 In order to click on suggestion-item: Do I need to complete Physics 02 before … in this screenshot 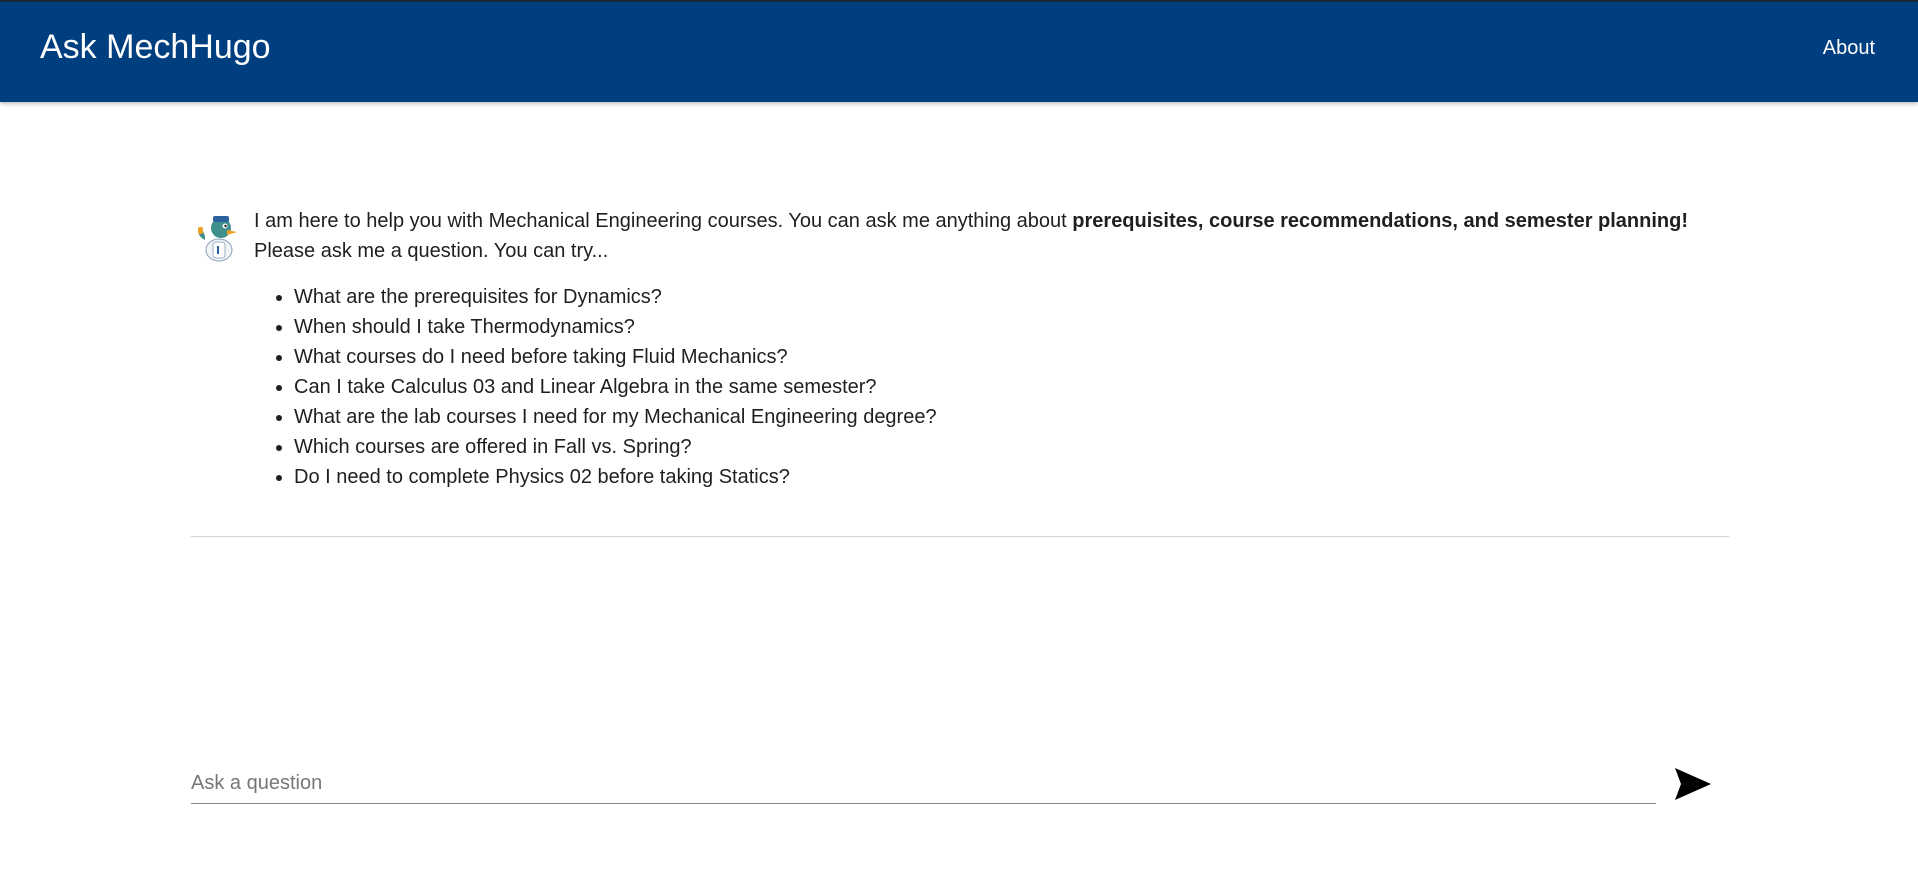, I will do `click(1001, 477)`.